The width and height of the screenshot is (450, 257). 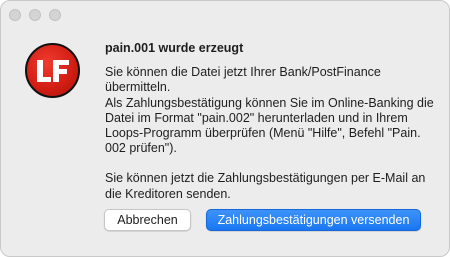 What do you see at coordinates (225, 15) in the screenshot?
I see `title-bar` at bounding box center [225, 15].